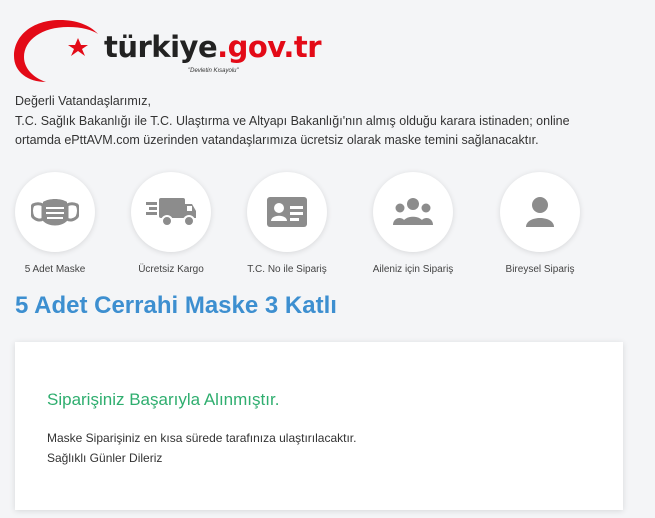 This screenshot has width=655, height=518. What do you see at coordinates (213, 71) in the screenshot?
I see `logo-slogan: "Devletin Kısayolu"` at bounding box center [213, 71].